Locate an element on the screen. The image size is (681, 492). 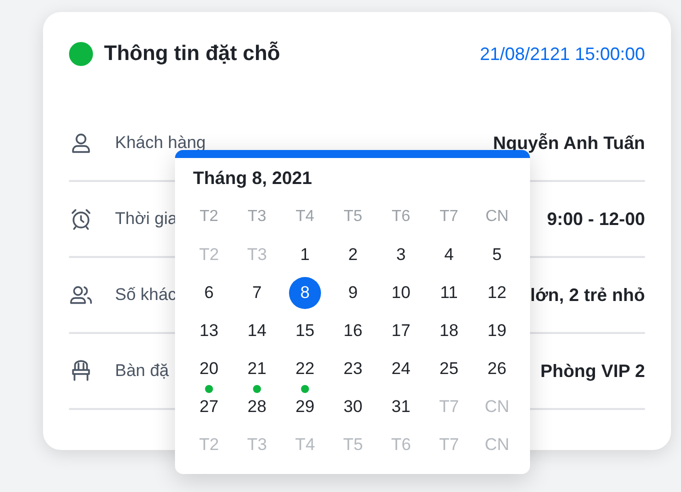
calendar-day: 3 is located at coordinates (401, 255).